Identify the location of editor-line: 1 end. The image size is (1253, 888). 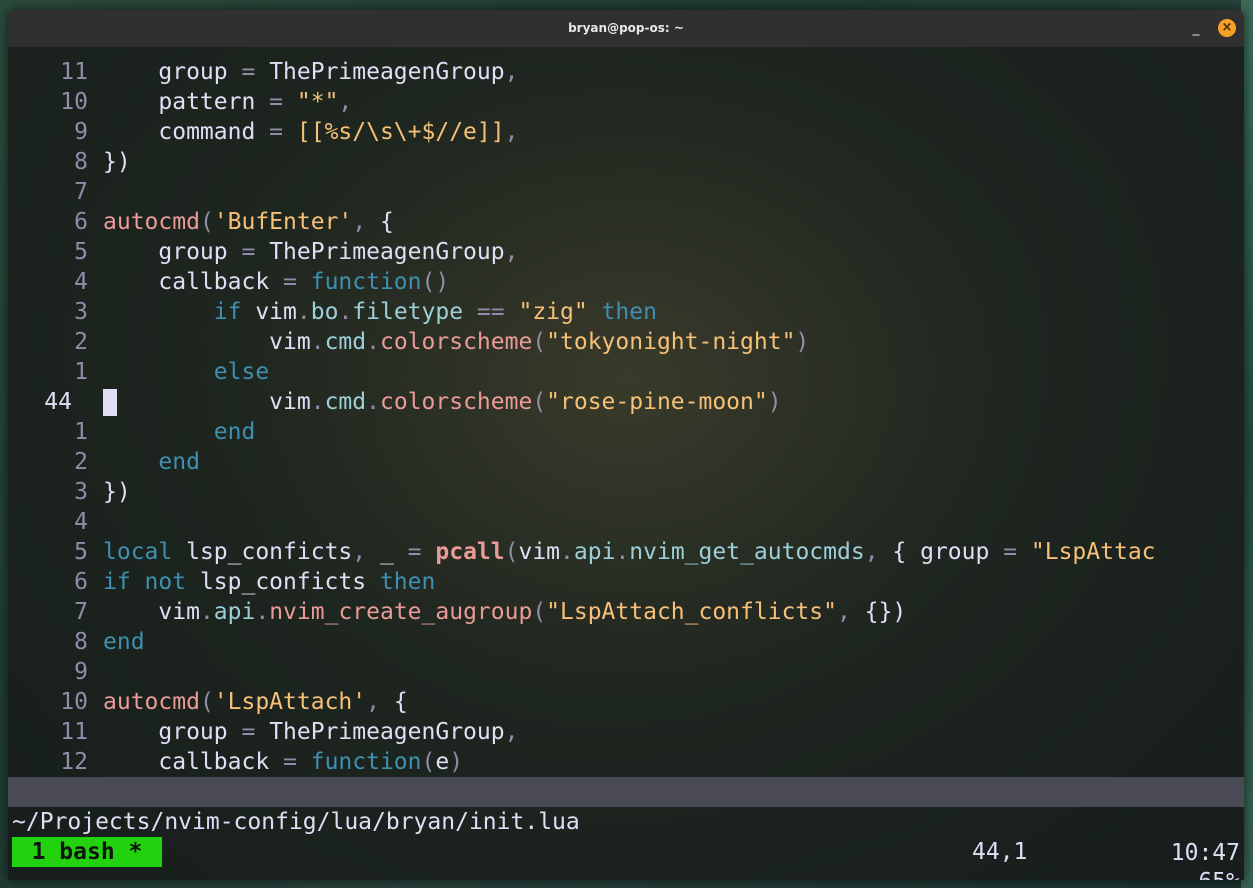
(626, 432).